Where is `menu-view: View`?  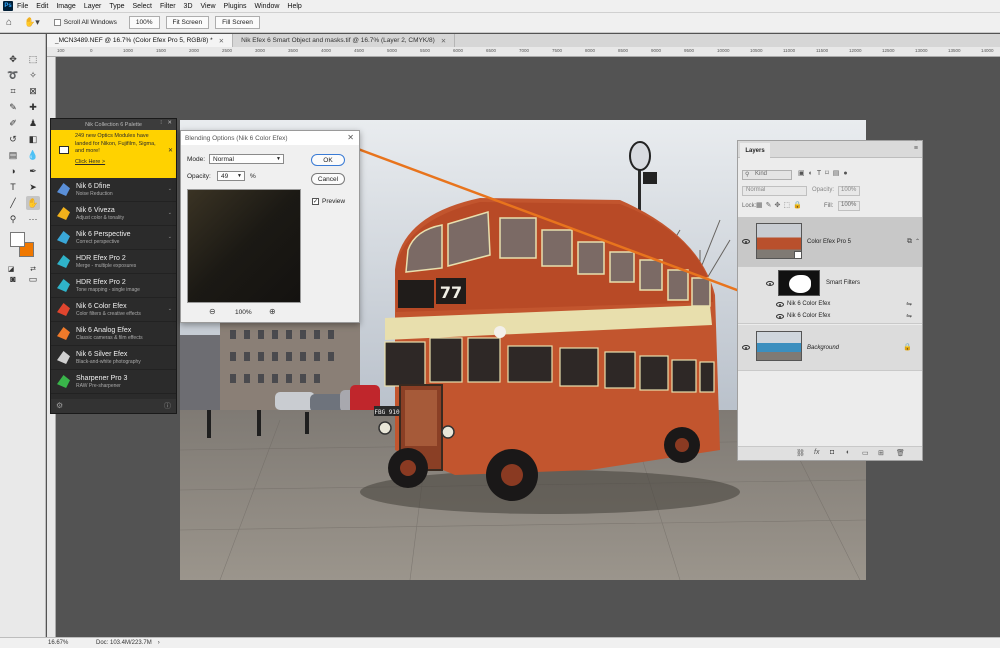 menu-view: View is located at coordinates (208, 6).